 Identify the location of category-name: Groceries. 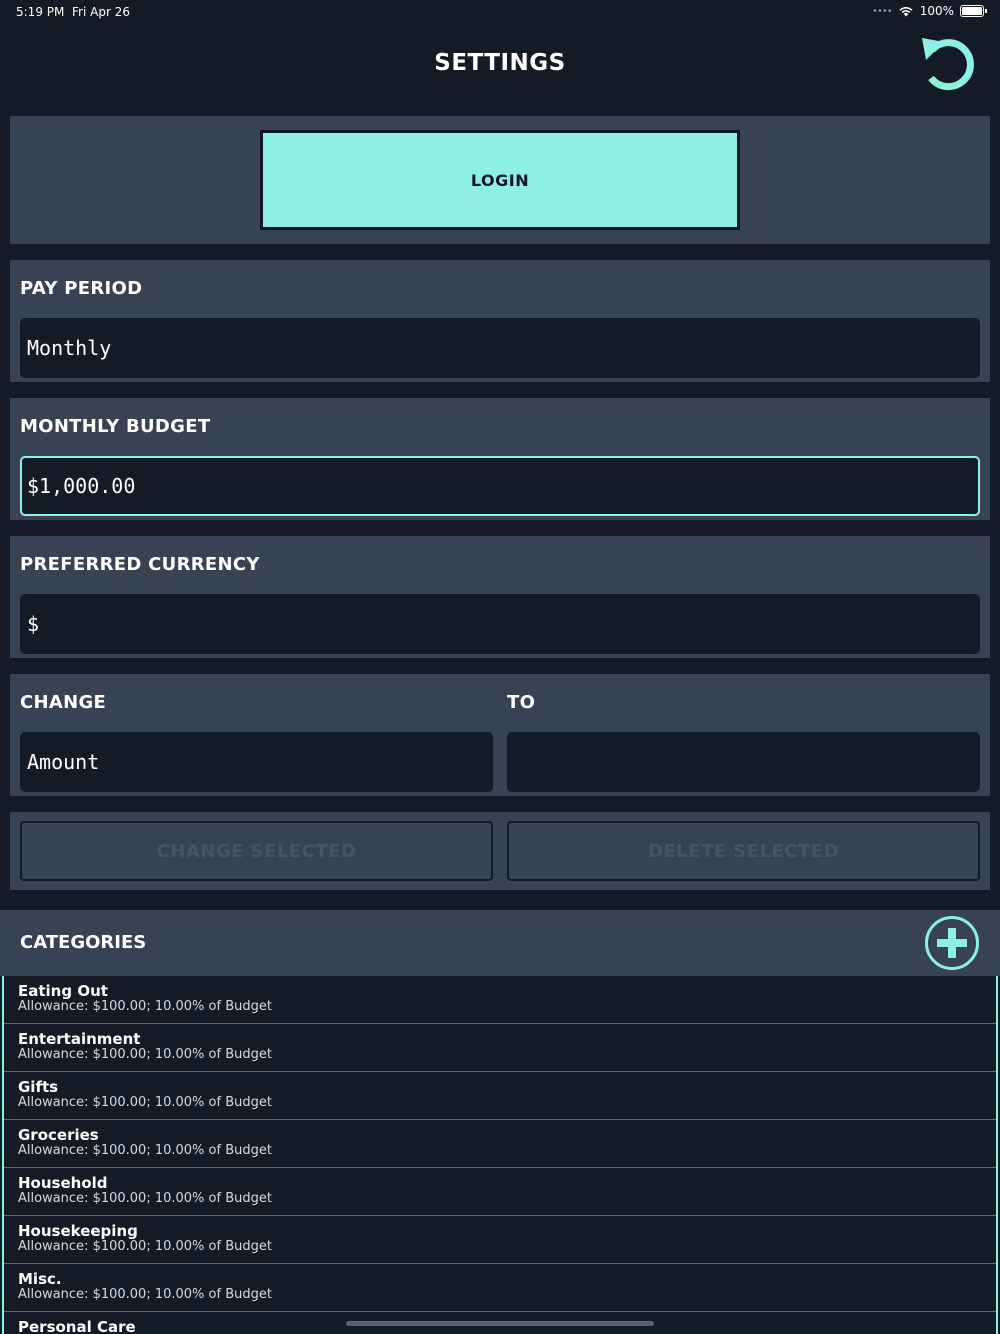
(58, 1135).